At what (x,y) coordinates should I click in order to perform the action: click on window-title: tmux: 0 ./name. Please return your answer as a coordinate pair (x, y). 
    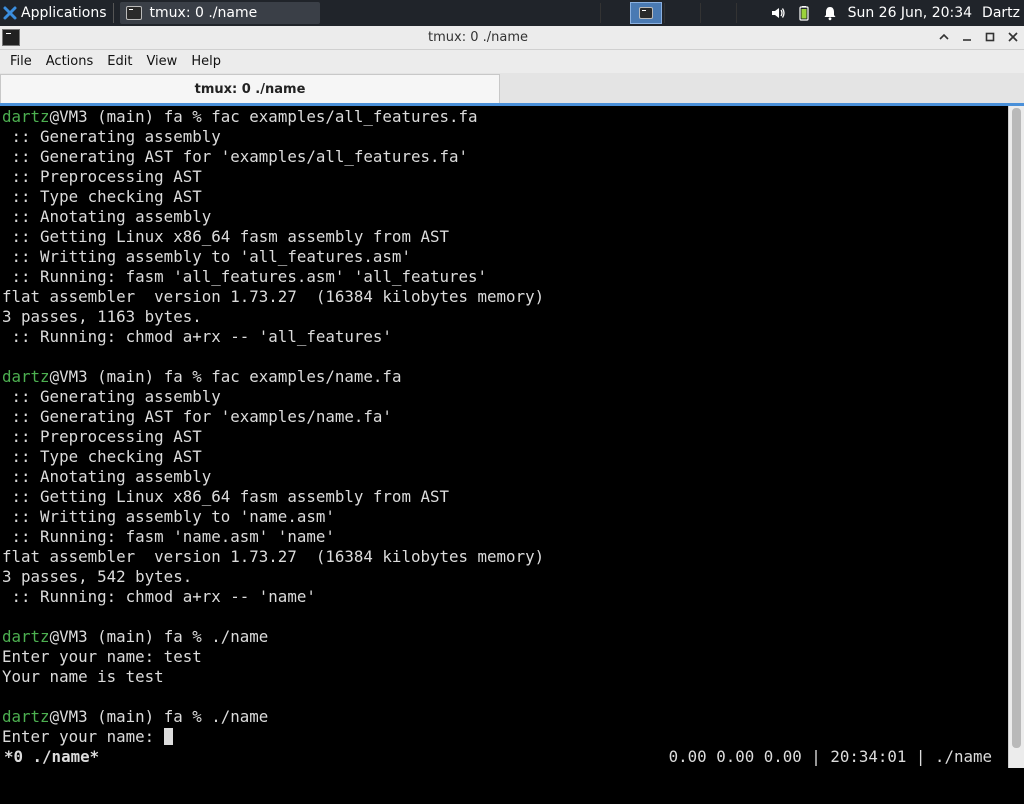
    Looking at the image, I should click on (478, 37).